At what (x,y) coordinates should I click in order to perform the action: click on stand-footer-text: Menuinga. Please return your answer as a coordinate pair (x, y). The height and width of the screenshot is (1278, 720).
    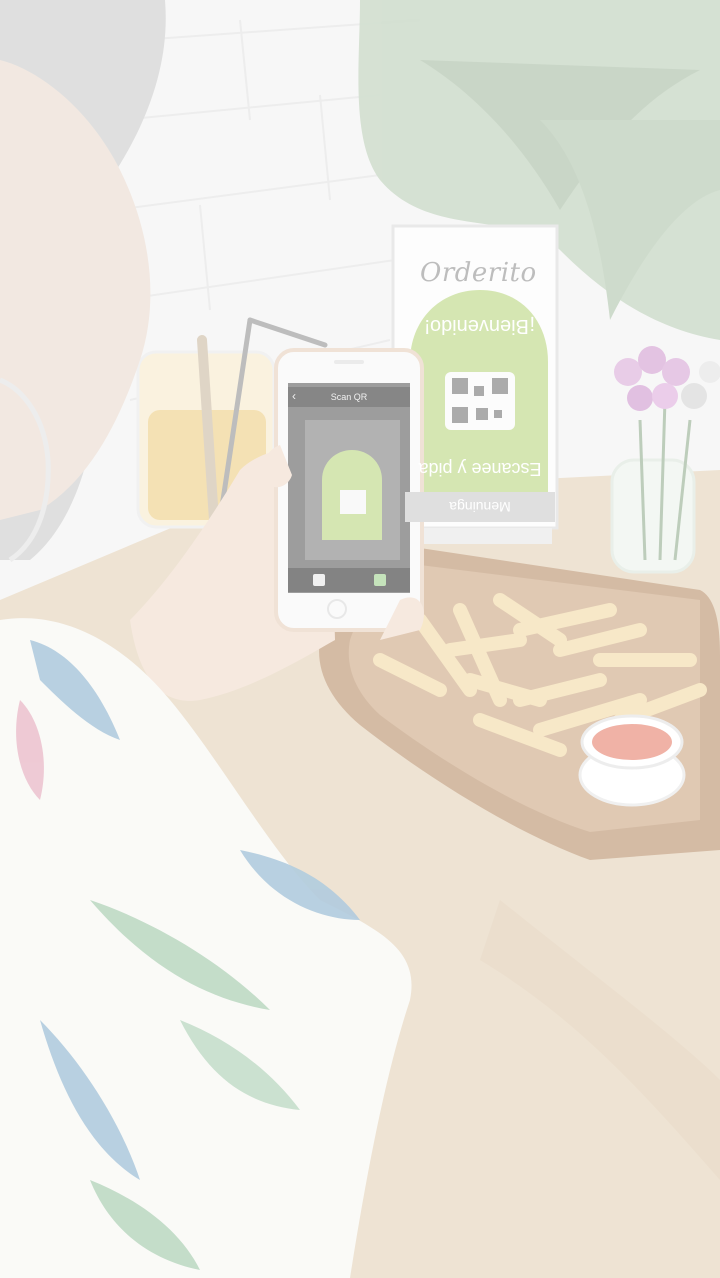
    Looking at the image, I should click on (480, 507).